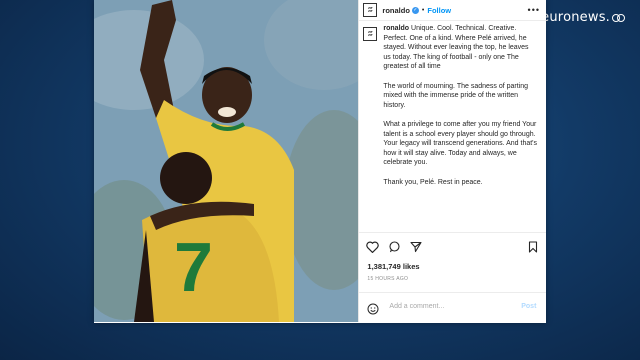 The width and height of the screenshot is (640, 360). Describe the element at coordinates (396, 28) in the screenshot. I see `caption-username: ronaldo` at that location.